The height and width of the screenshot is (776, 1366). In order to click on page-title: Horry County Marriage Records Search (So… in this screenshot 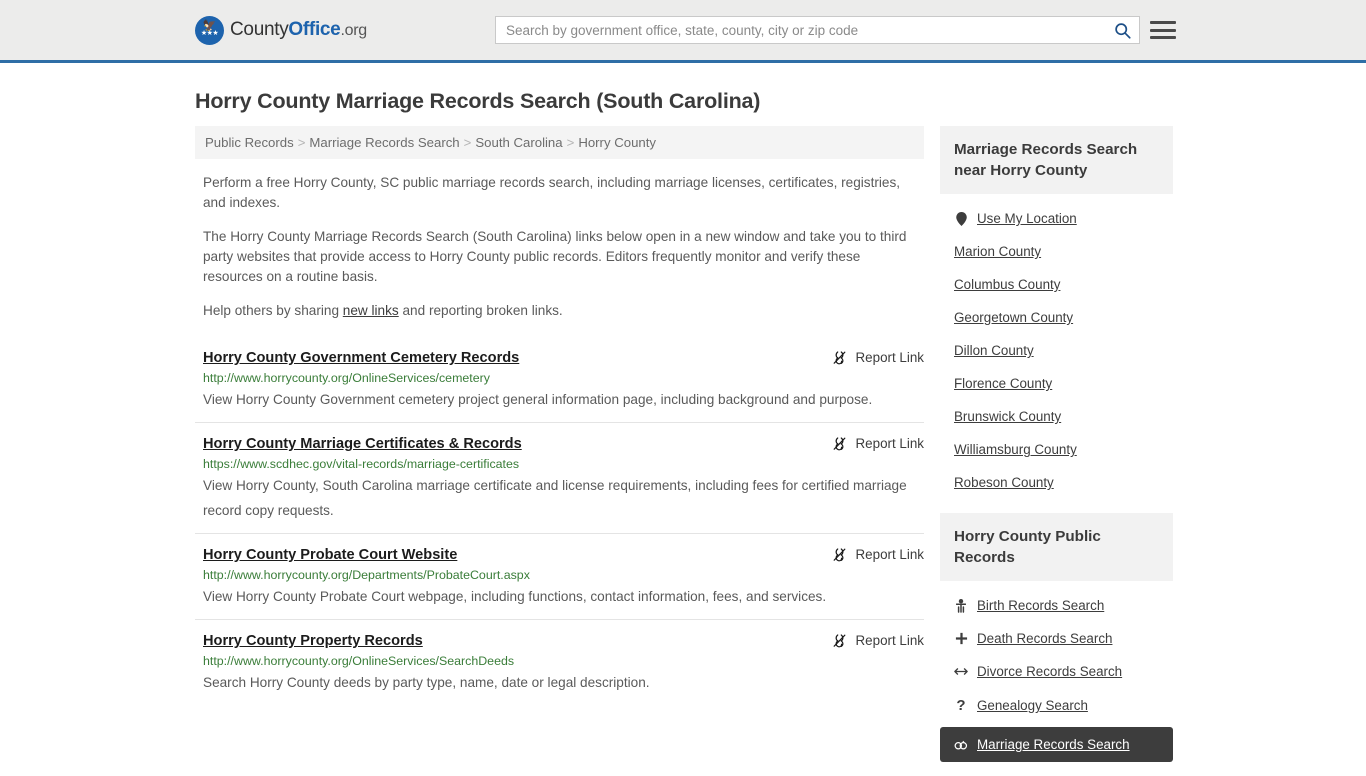, I will do `click(478, 101)`.